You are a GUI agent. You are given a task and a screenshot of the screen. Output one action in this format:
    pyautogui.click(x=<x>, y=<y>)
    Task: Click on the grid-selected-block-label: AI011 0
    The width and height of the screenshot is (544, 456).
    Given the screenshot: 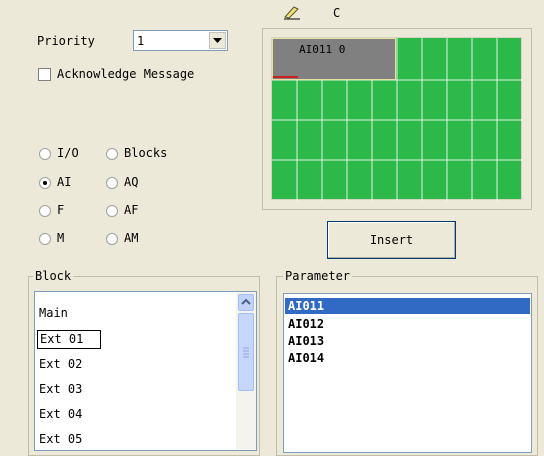 What is the action you would take?
    pyautogui.click(x=322, y=49)
    